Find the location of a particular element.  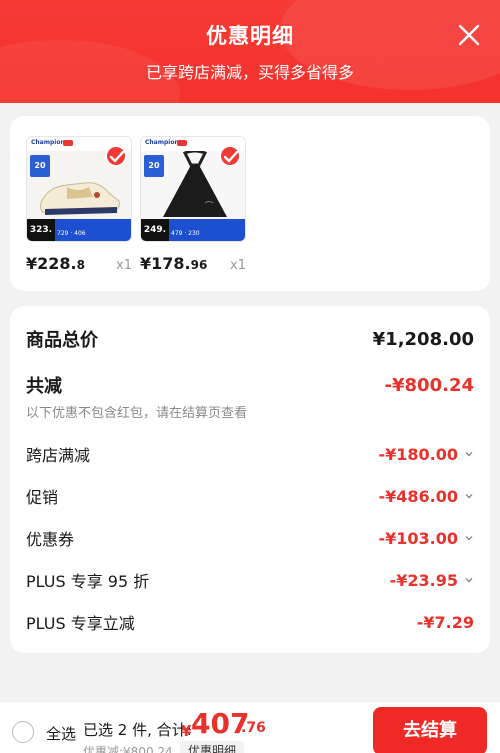

discount-detail-header: 优惠明细 已享跨店满减，买得多省得多 is located at coordinates (250, 51).